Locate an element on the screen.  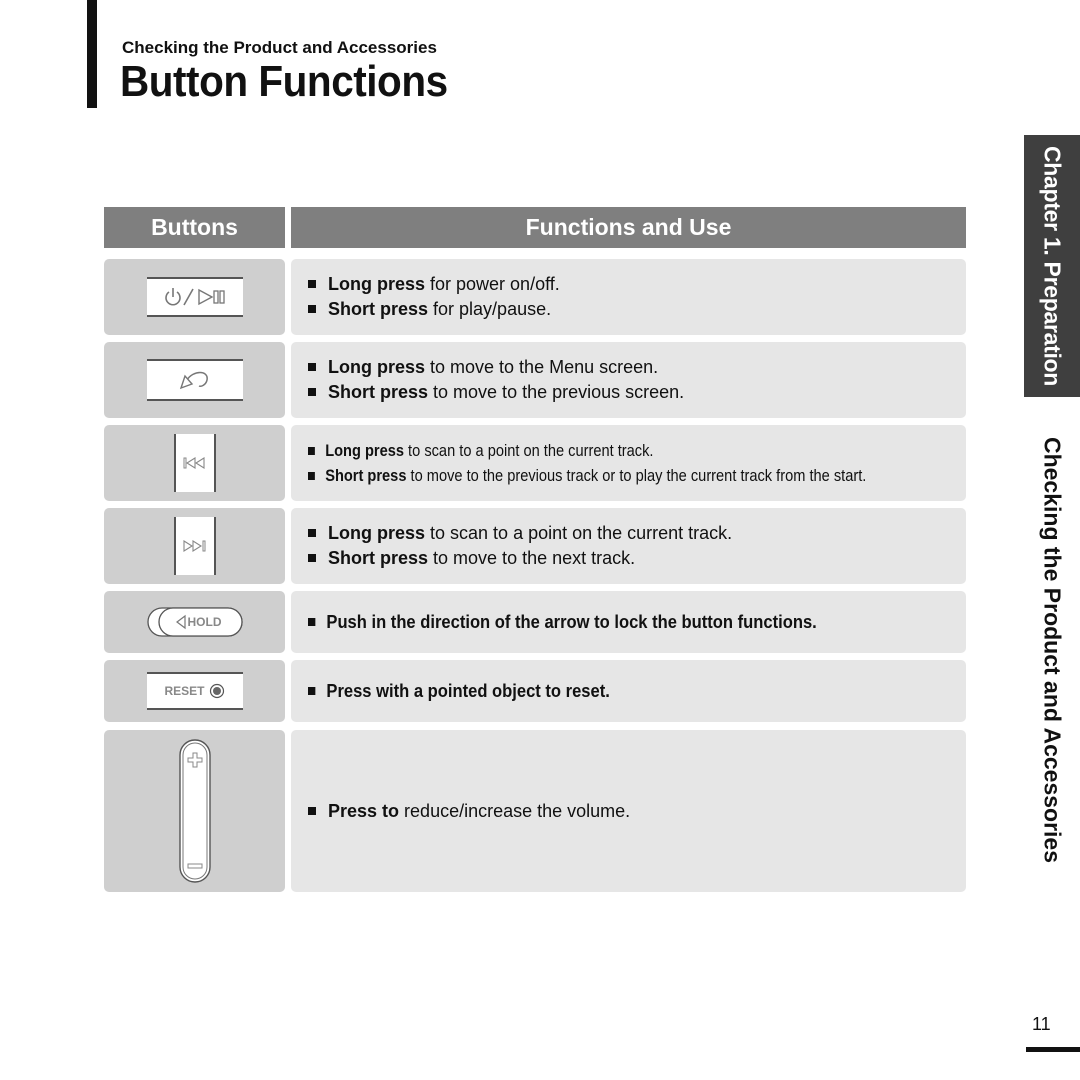
function-line: Press with a pointed object to reset. is located at coordinates (610, 691).